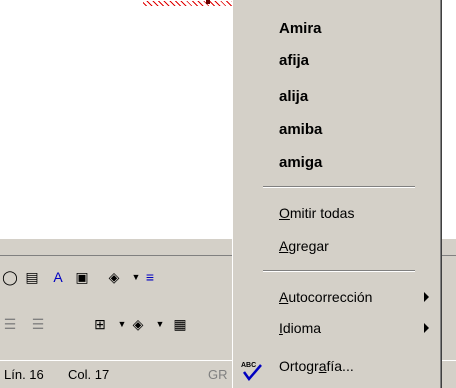  Describe the element at coordinates (218, 374) in the screenshot. I see `grammar-indicator: GR` at that location.